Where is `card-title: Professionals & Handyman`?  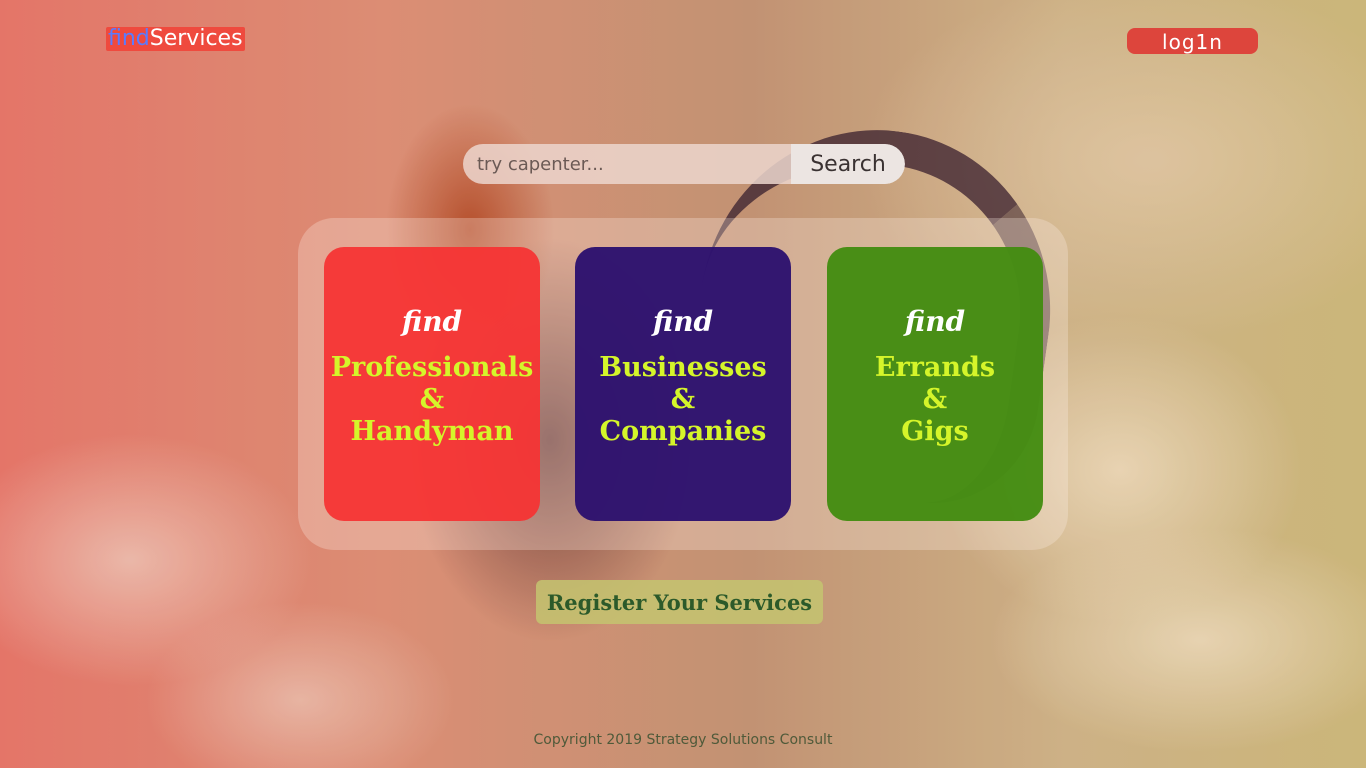 card-title: Professionals & Handyman is located at coordinates (432, 400).